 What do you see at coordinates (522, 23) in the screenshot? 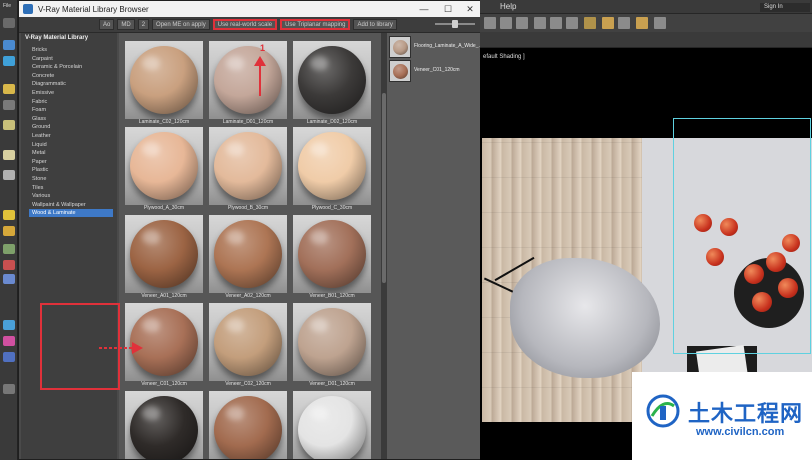
I see `layer-explorer-icon` at bounding box center [522, 23].